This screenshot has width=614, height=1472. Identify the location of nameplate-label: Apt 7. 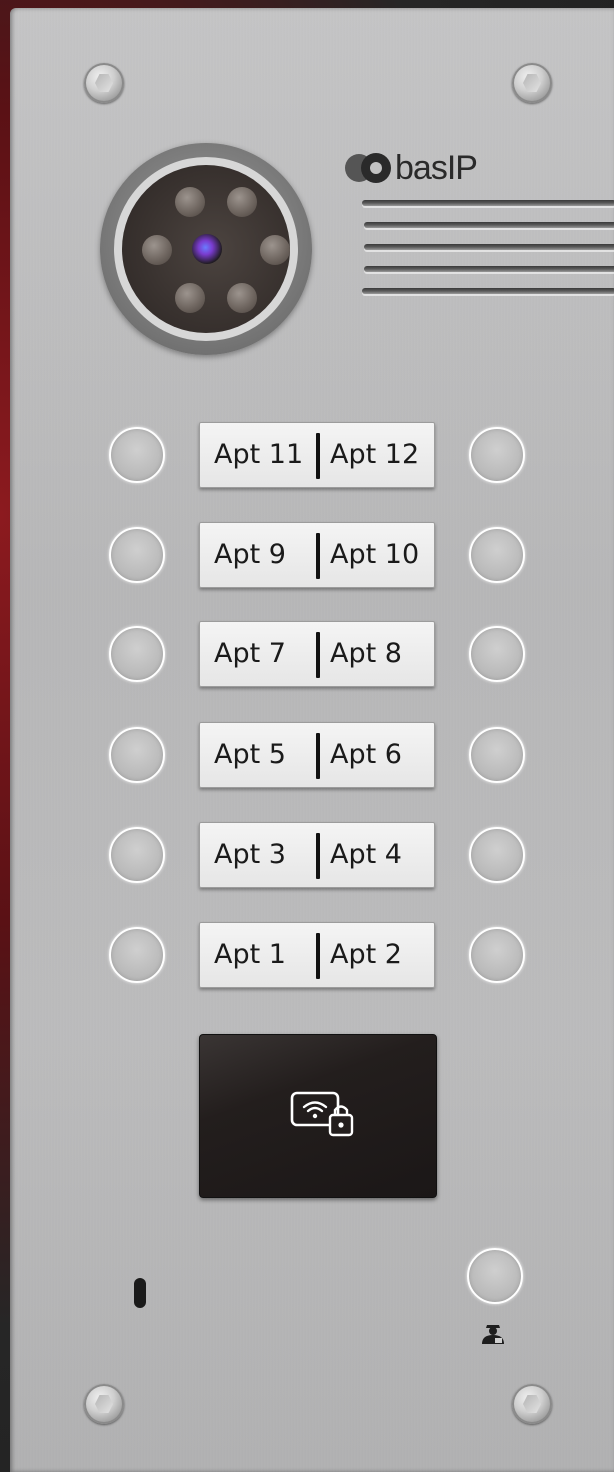
(250, 653).